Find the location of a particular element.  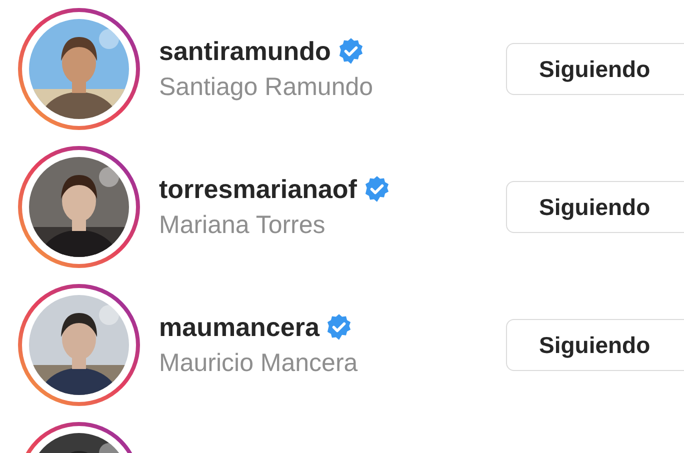

full-name: Mauricio Mancera is located at coordinates (259, 363).